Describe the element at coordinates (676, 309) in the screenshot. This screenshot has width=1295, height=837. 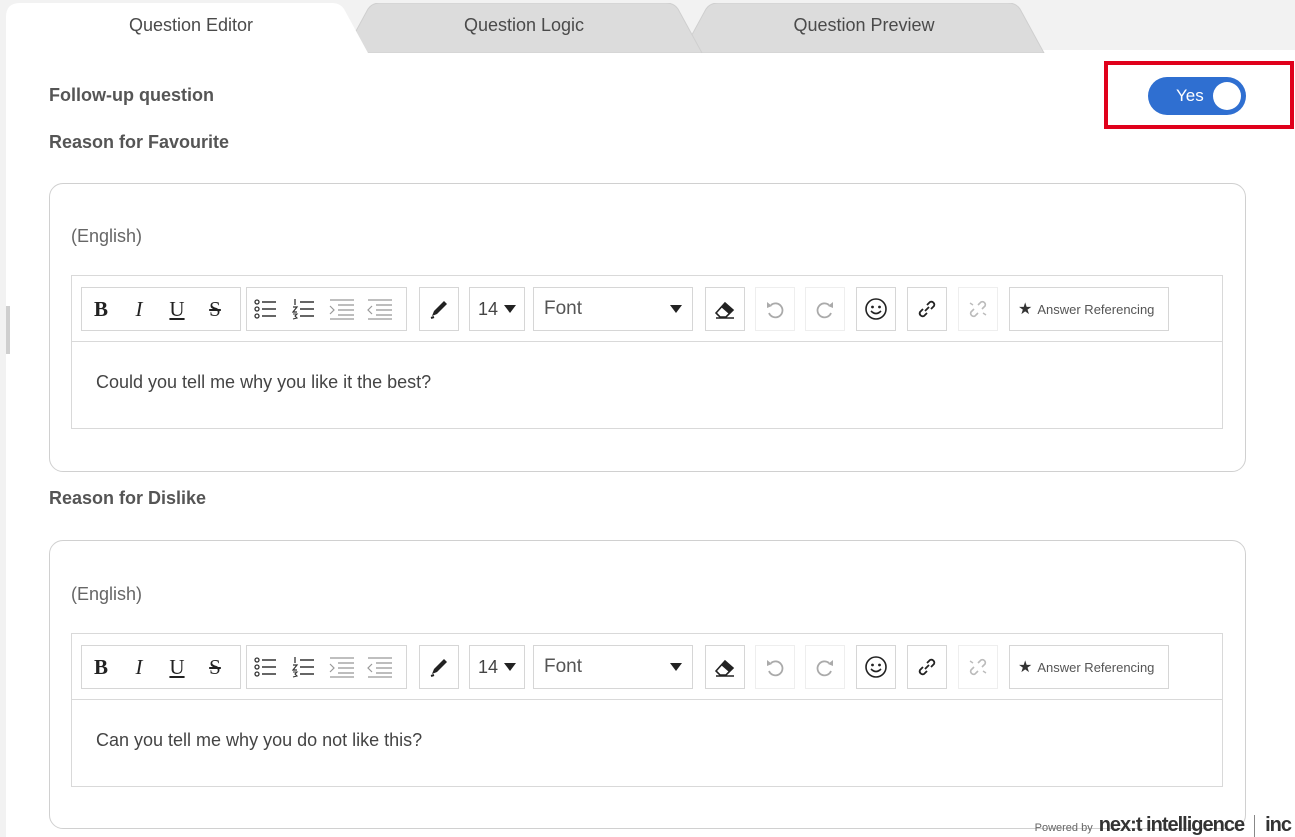
I see `chevron-down-icon` at that location.